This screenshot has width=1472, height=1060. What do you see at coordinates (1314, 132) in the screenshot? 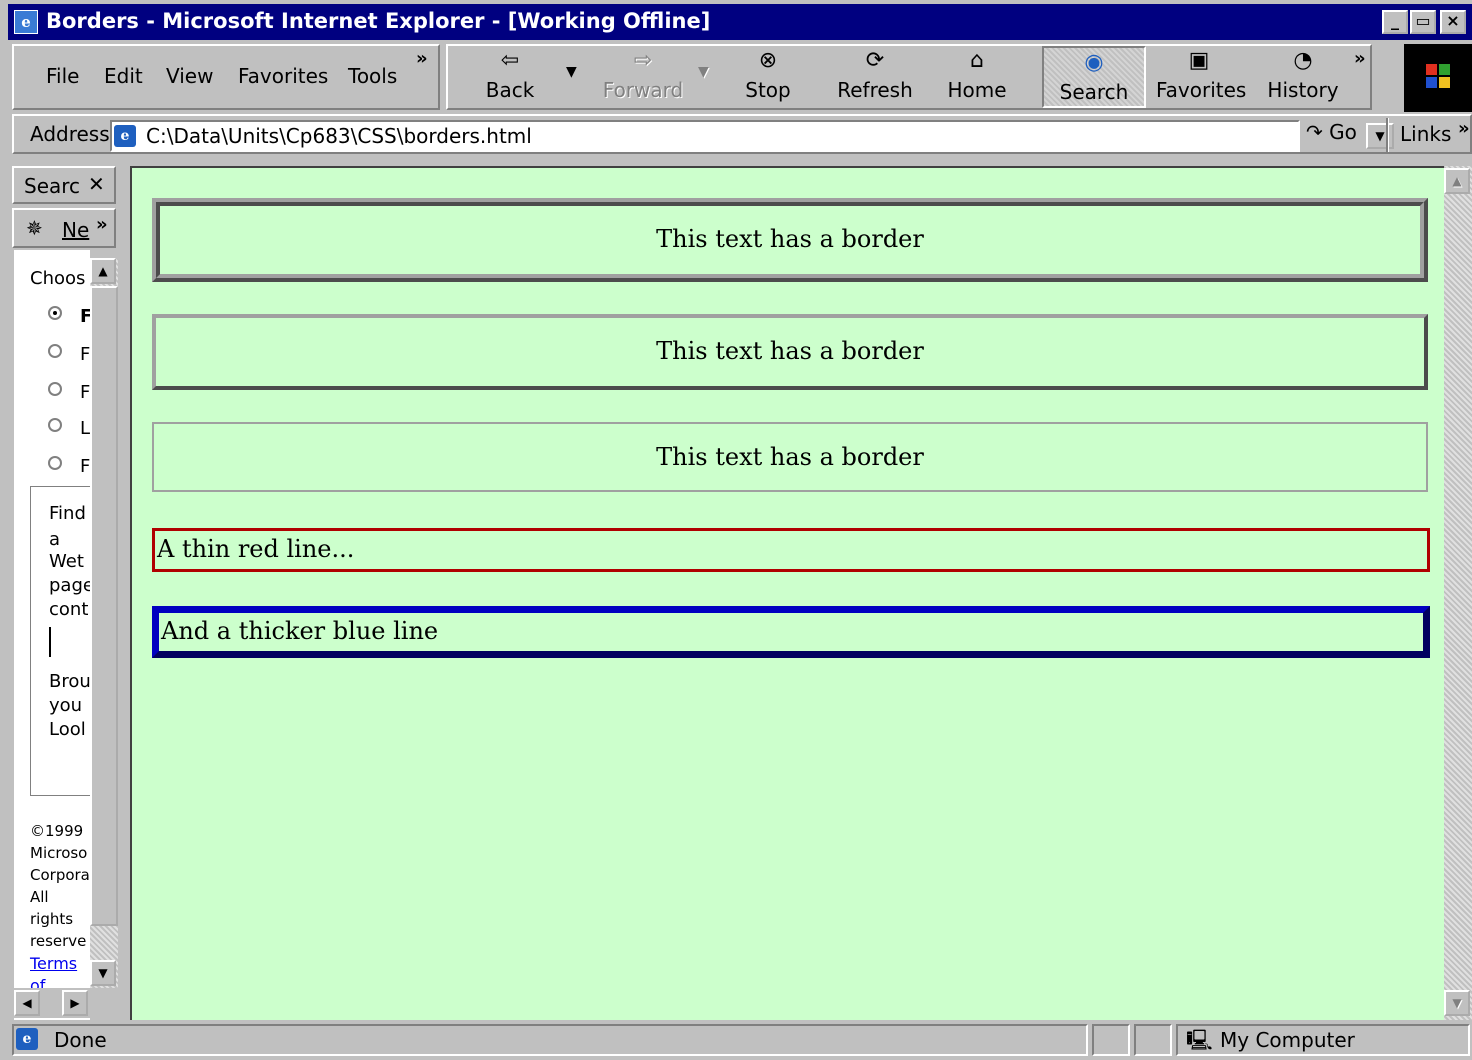
I see `go-arrow-icon: ↷` at bounding box center [1314, 132].